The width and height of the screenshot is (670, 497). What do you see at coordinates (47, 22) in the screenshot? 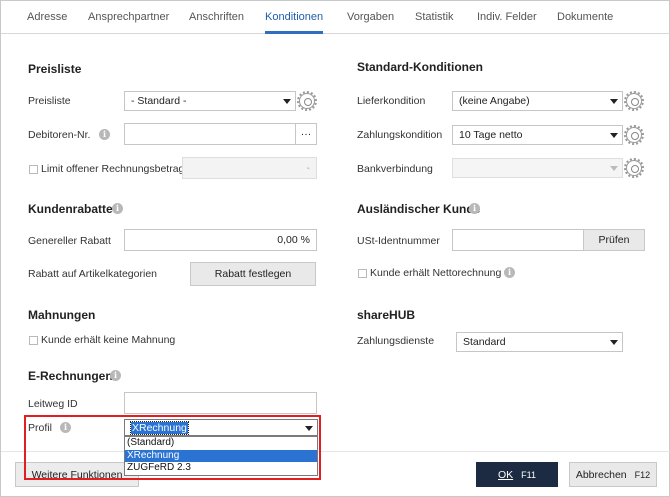
I see `tab-adresse: Adresse` at bounding box center [47, 22].